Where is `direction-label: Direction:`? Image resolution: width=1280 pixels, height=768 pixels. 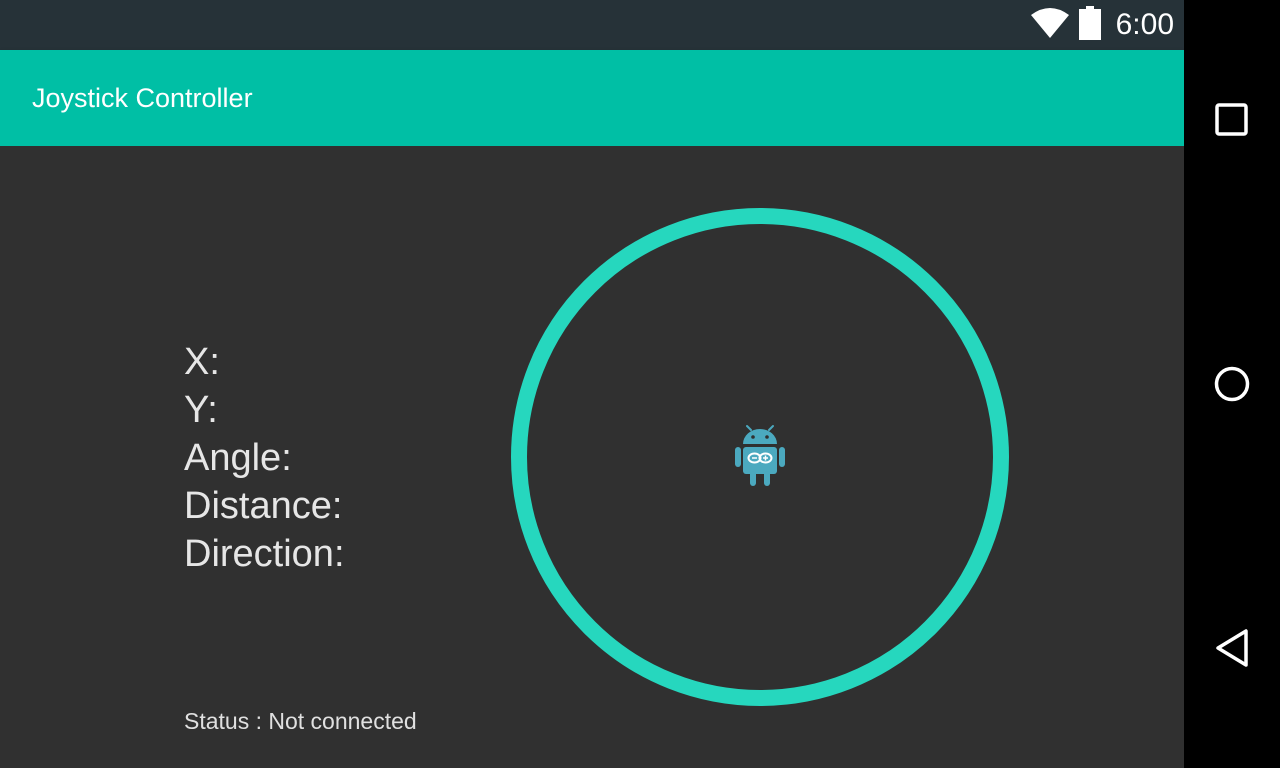 direction-label: Direction: is located at coordinates (264, 554).